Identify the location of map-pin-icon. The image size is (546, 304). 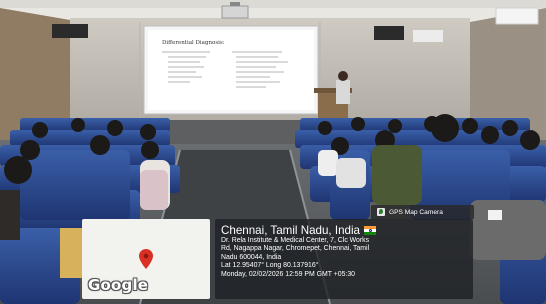
(146, 259).